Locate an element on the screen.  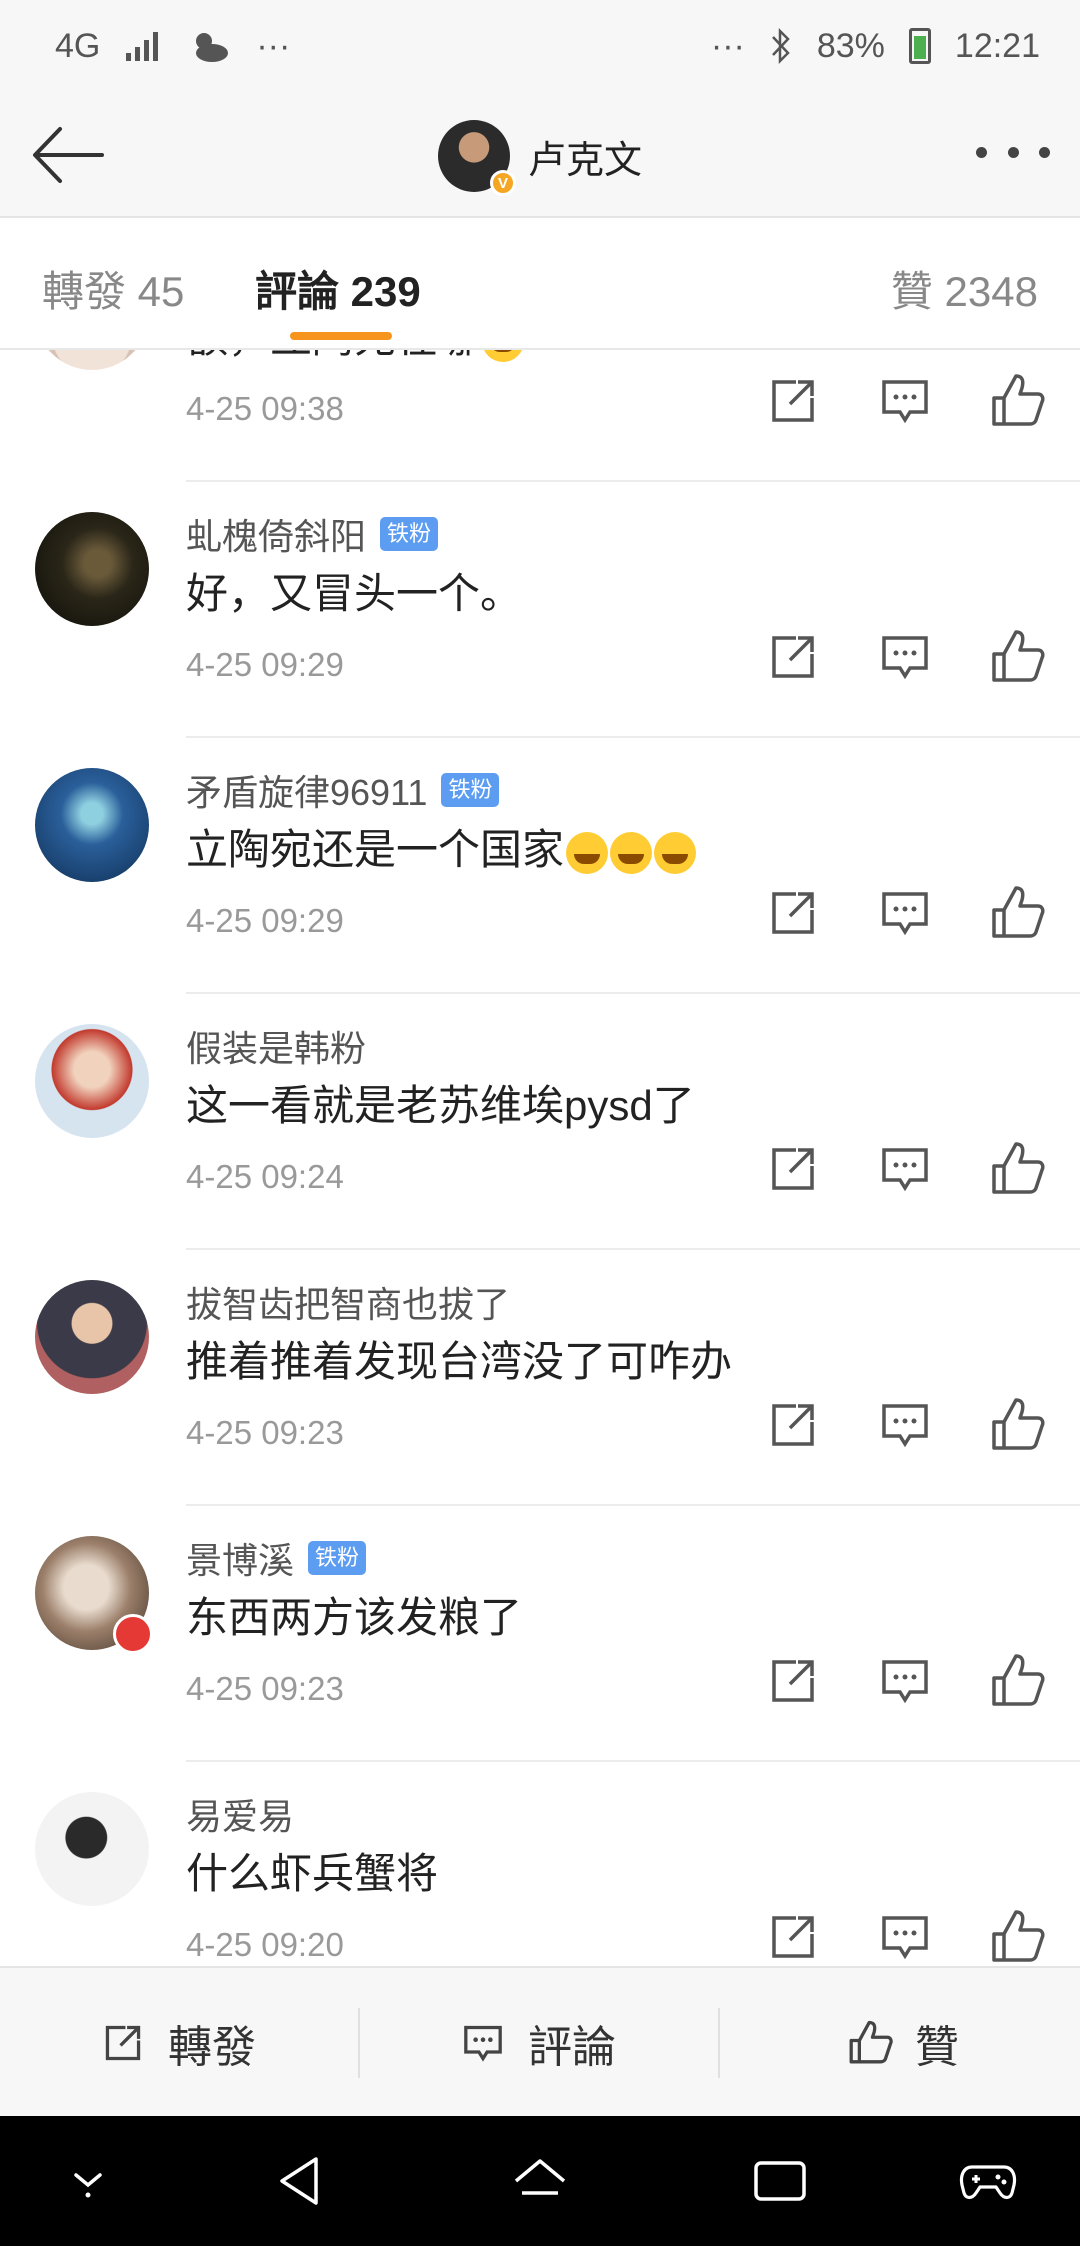
comment-text: 什么虾兵蟹将 is located at coordinates (312, 1873).